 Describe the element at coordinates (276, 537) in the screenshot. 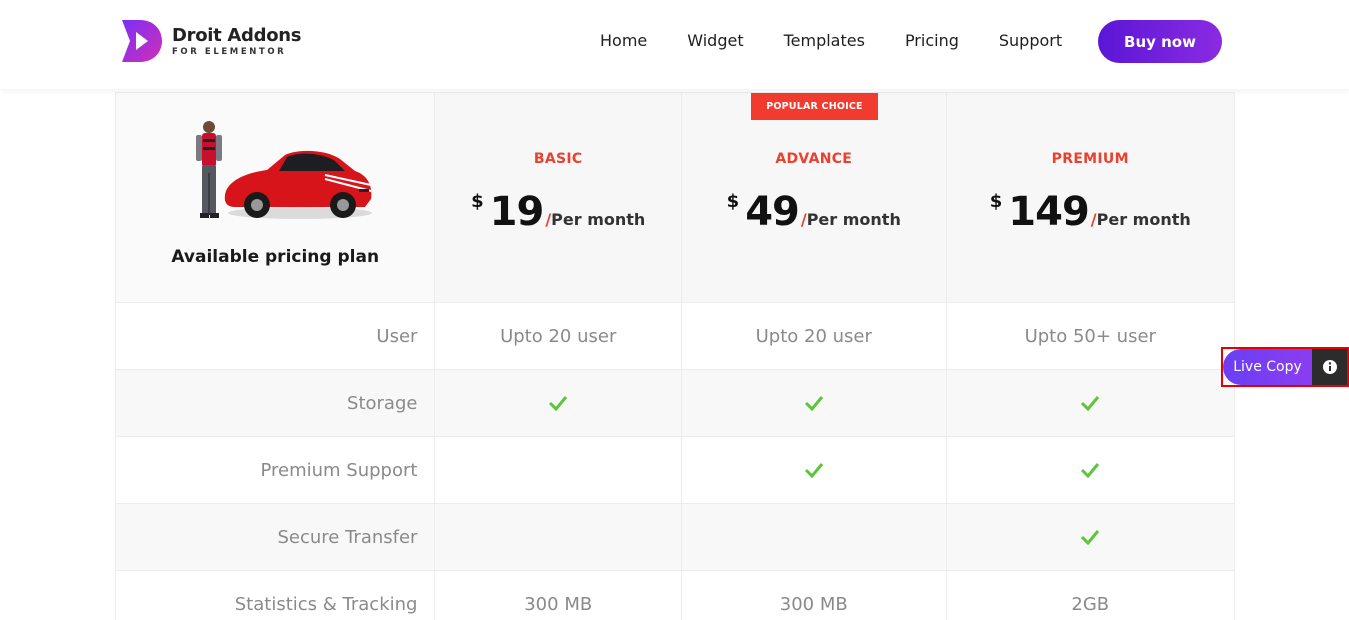

I see `feature-label: Secure Transfer` at that location.